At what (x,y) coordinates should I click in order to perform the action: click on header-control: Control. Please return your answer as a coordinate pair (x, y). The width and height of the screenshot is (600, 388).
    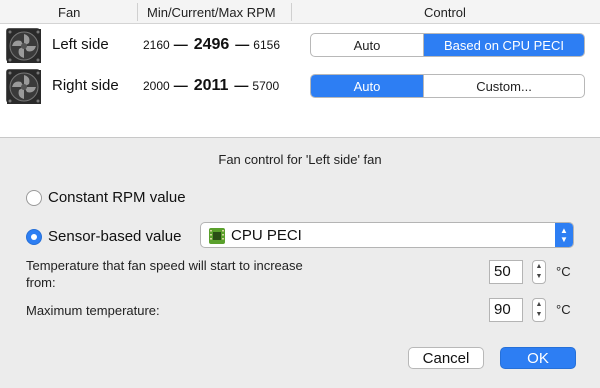
    Looking at the image, I should click on (445, 12).